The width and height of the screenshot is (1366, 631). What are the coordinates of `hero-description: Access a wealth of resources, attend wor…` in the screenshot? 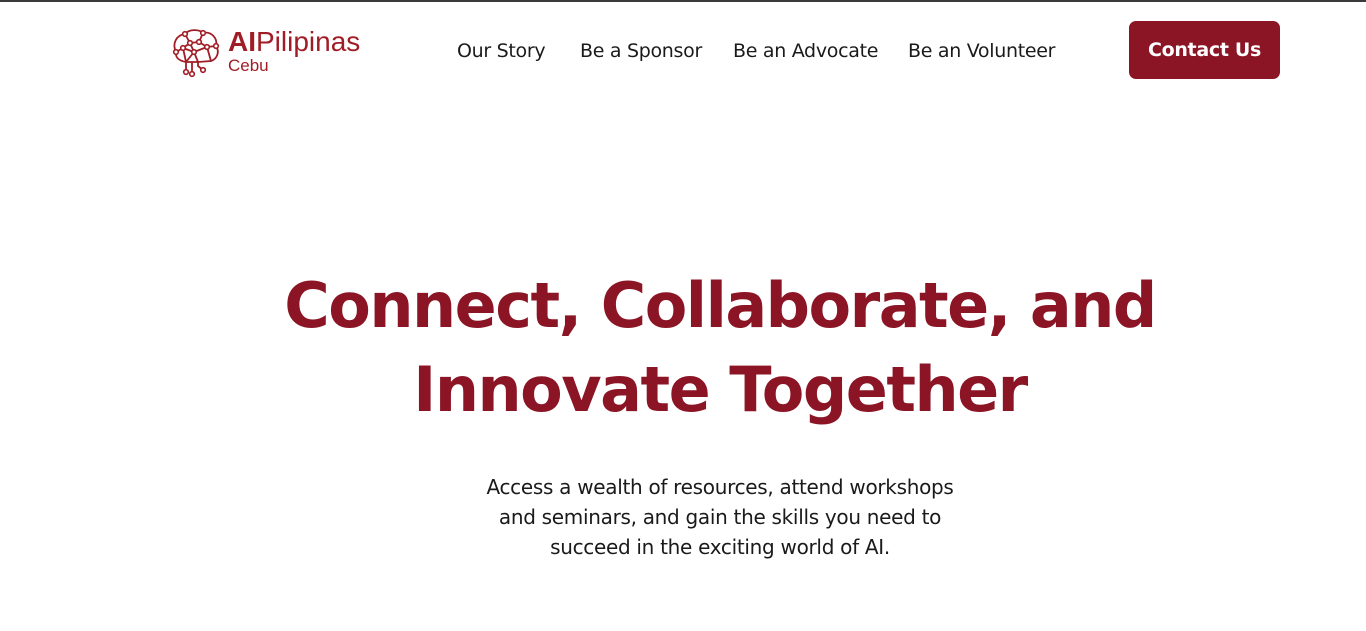 It's located at (720, 517).